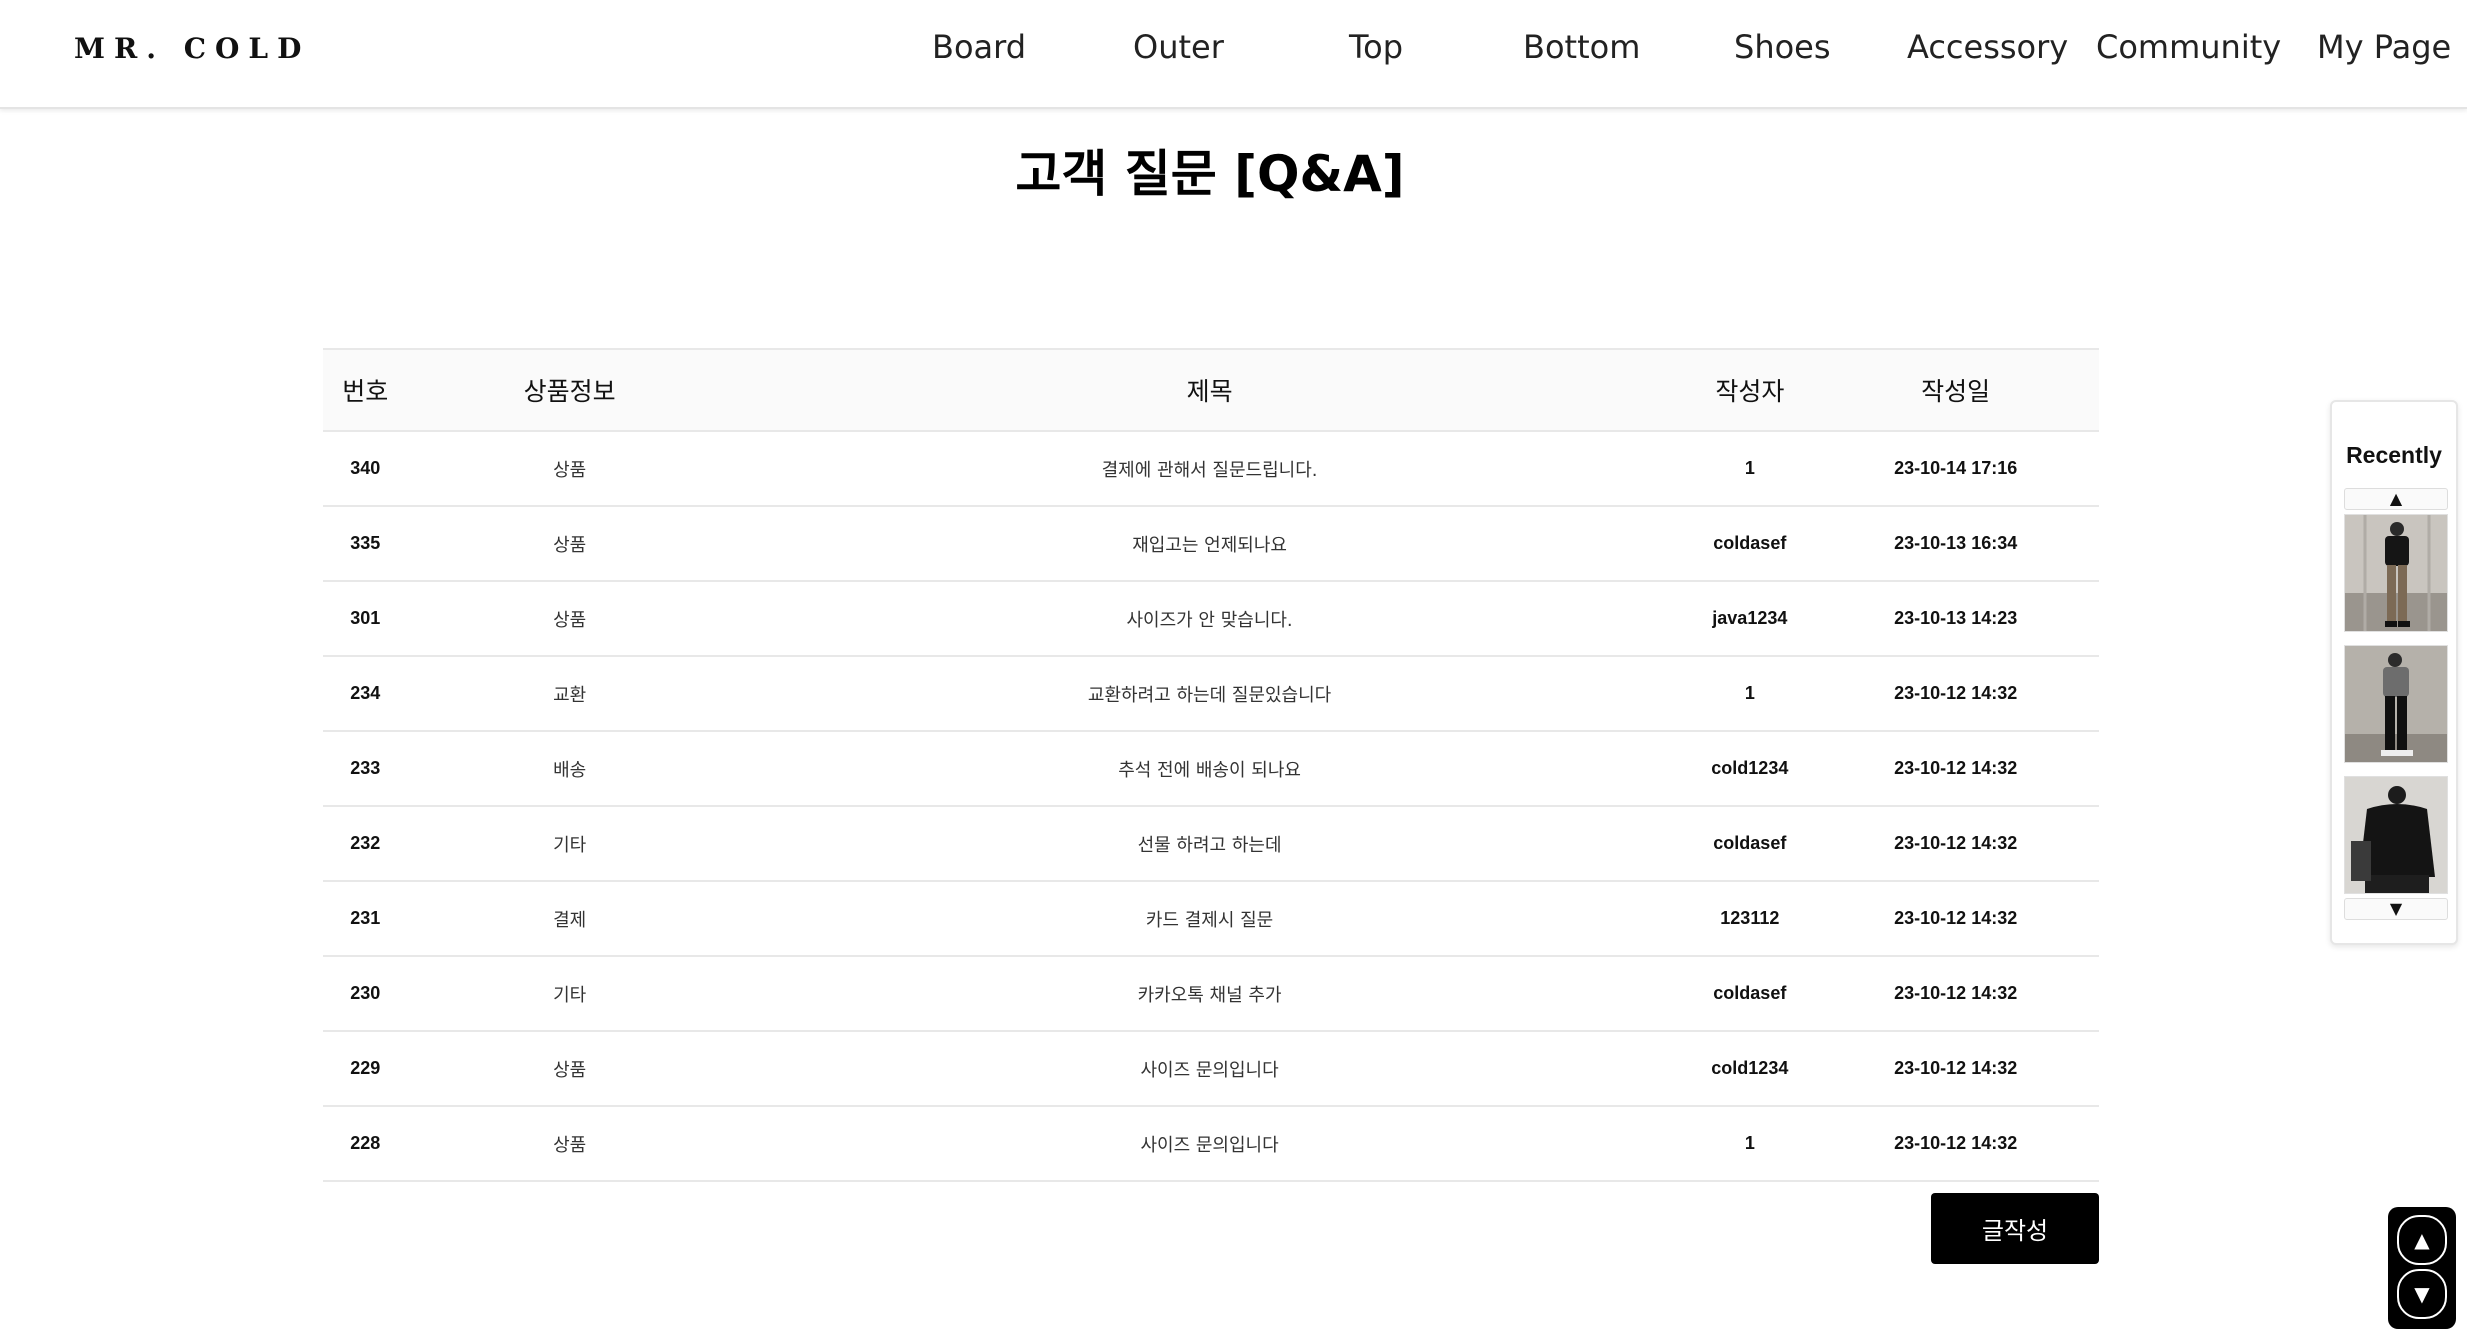 The image size is (2467, 1333). Describe the element at coordinates (569, 390) in the screenshot. I see `header-product-info: 상품정보` at that location.